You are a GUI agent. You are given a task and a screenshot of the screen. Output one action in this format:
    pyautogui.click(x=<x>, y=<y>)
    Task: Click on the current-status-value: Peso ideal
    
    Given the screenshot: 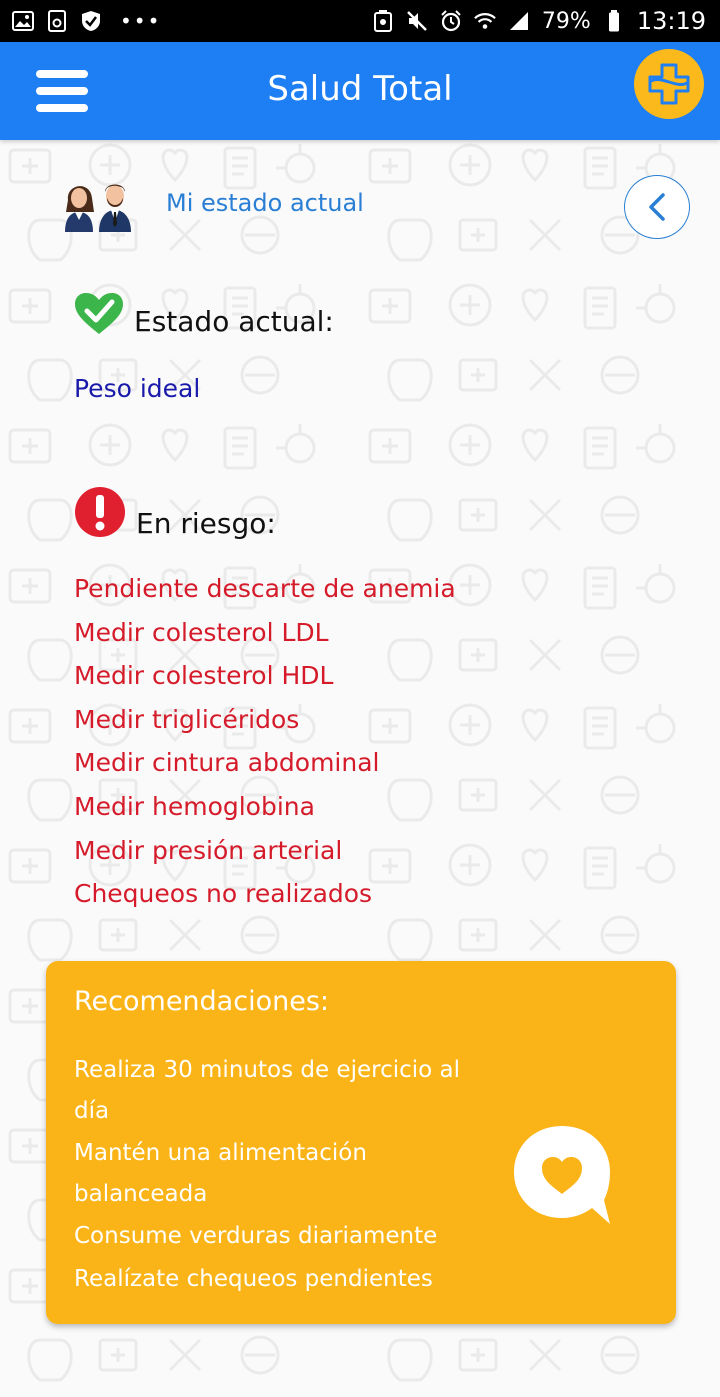 What is the action you would take?
    pyautogui.click(x=137, y=388)
    